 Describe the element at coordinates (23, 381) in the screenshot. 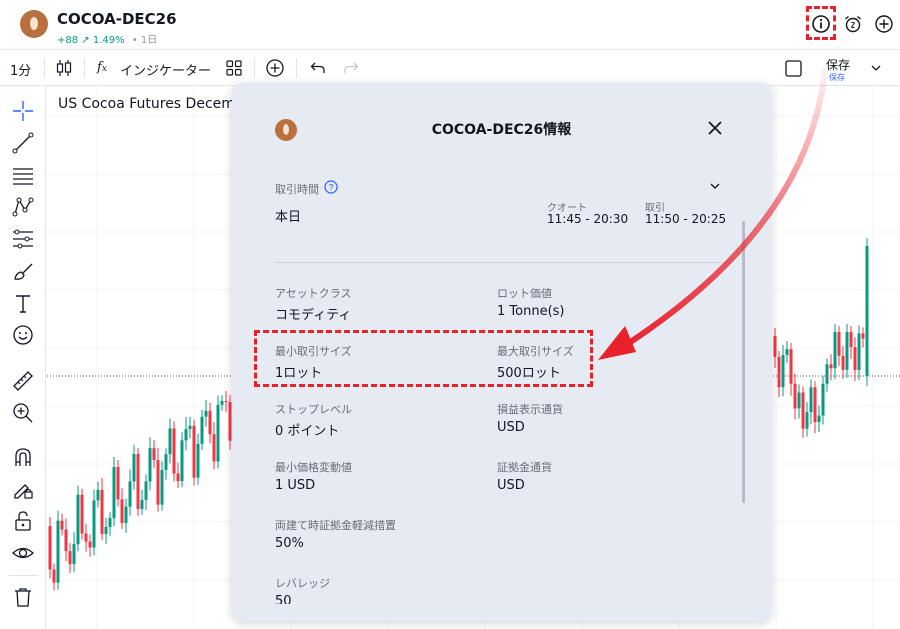

I see `ruler-icon` at that location.